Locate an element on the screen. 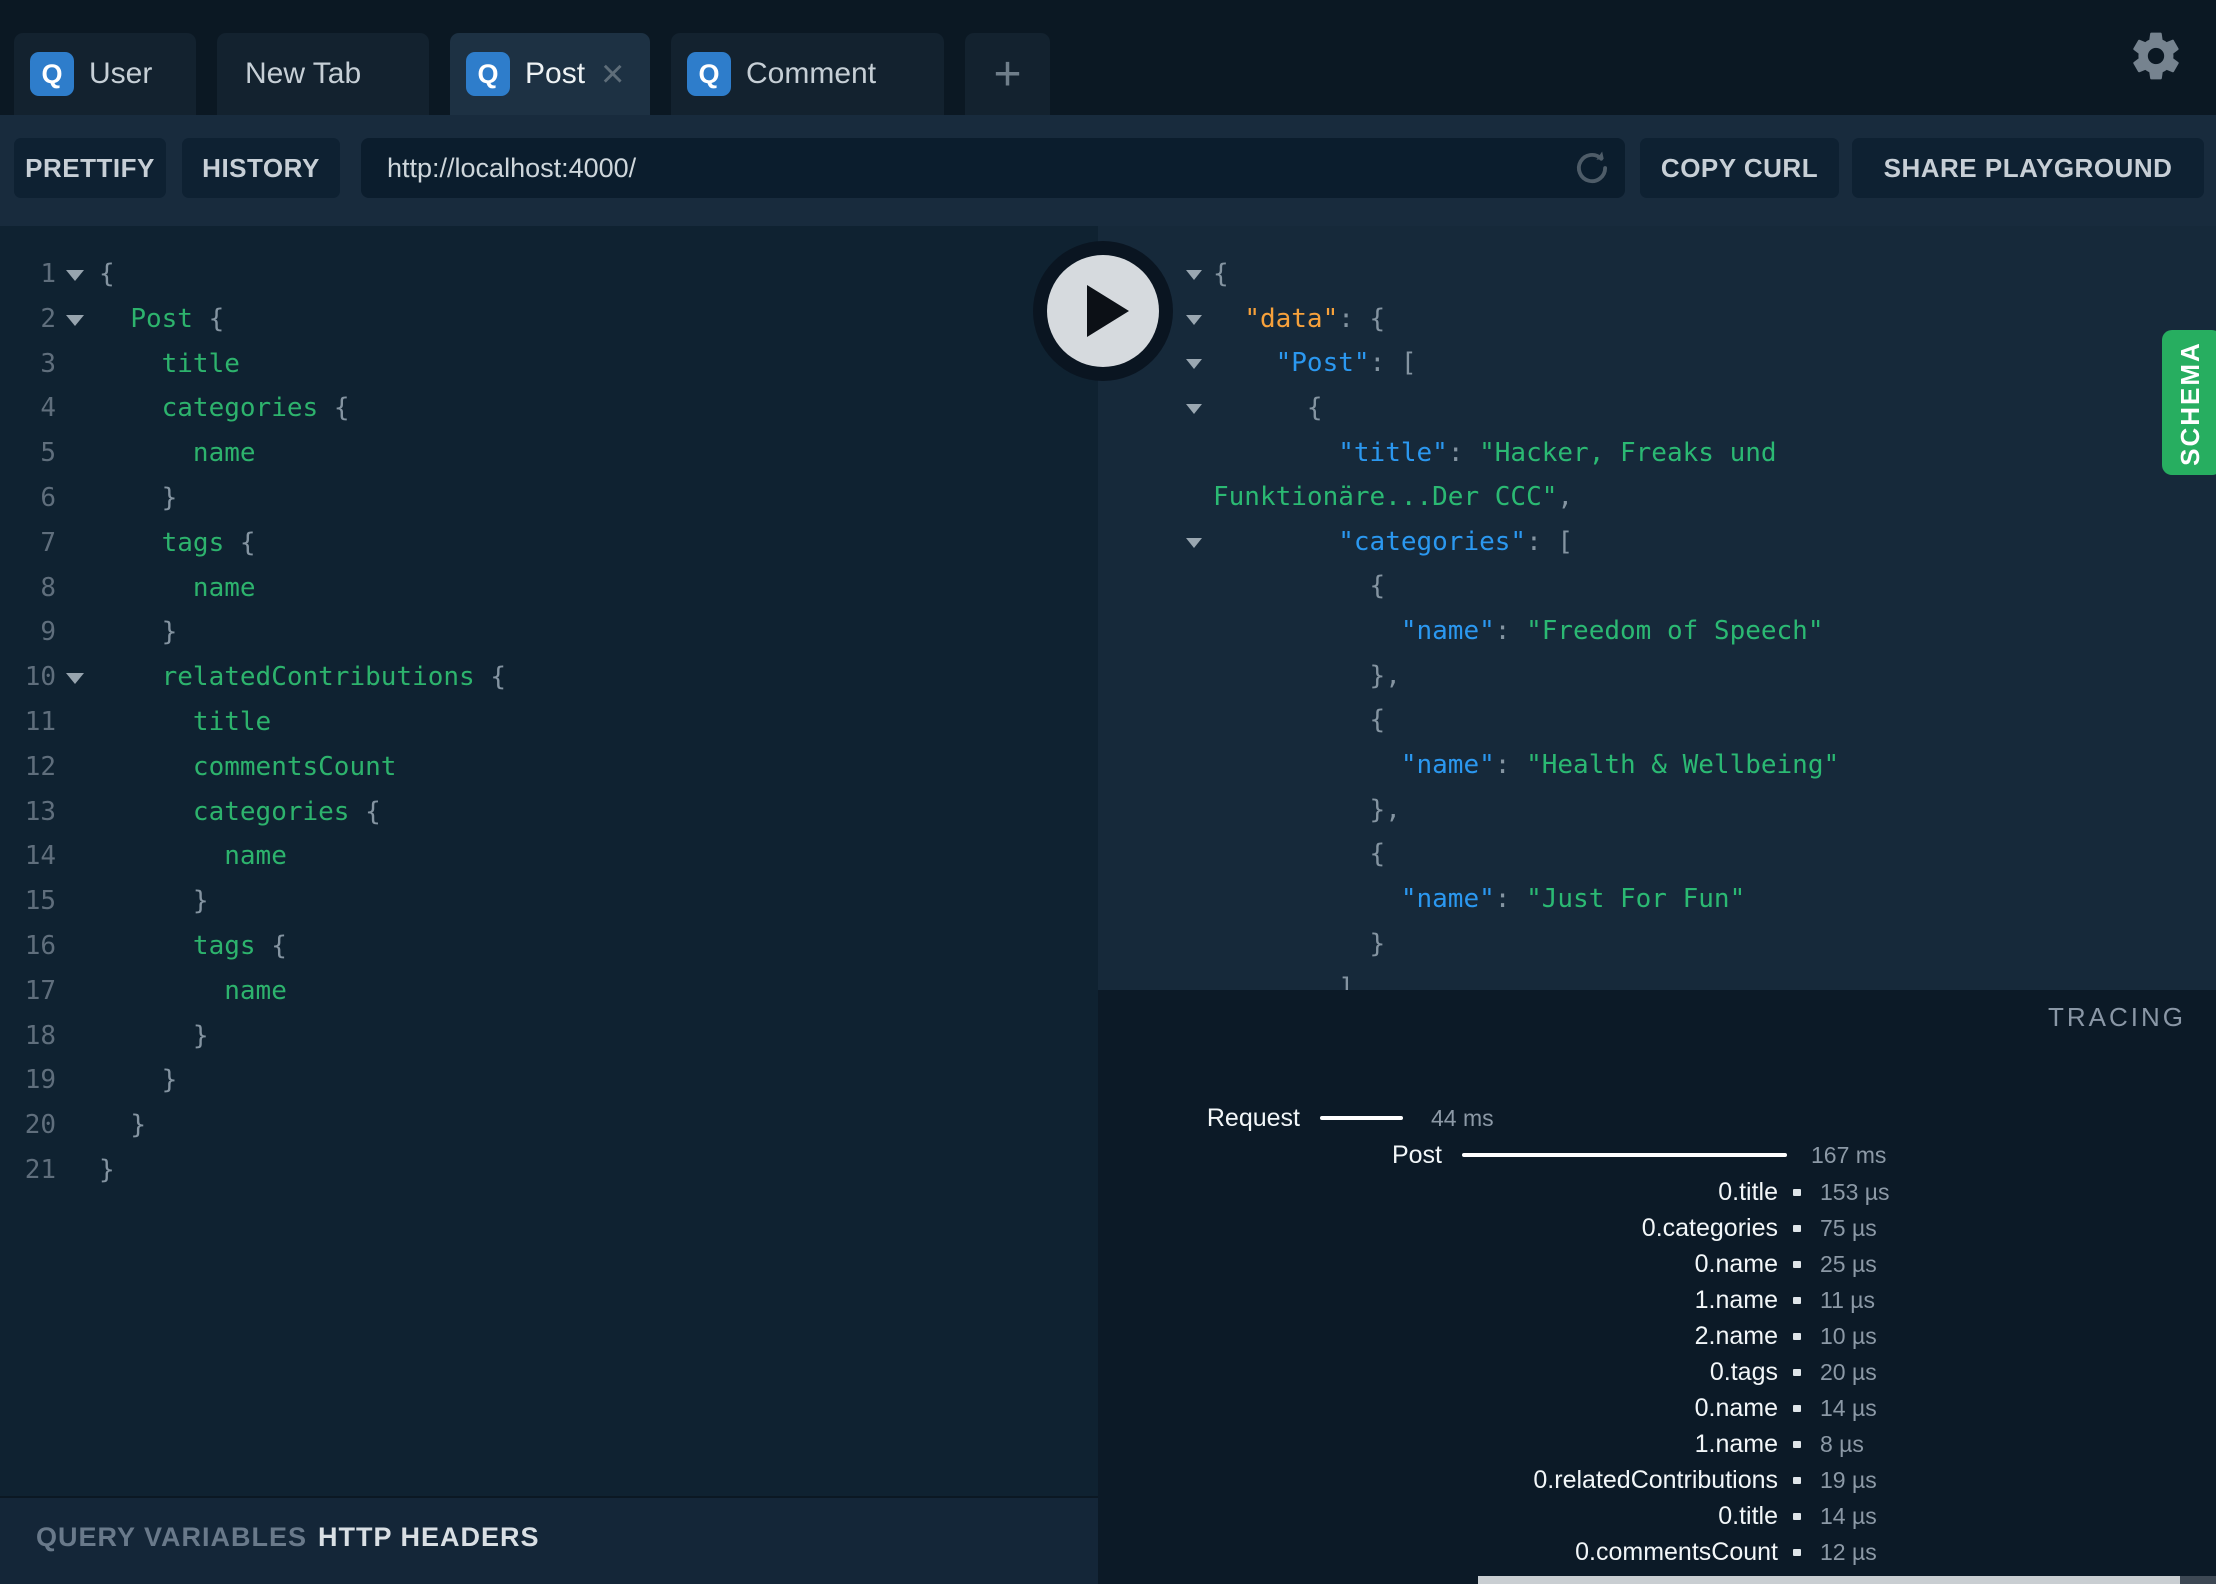 The image size is (2216, 1584). close-icon: × is located at coordinates (612, 74).